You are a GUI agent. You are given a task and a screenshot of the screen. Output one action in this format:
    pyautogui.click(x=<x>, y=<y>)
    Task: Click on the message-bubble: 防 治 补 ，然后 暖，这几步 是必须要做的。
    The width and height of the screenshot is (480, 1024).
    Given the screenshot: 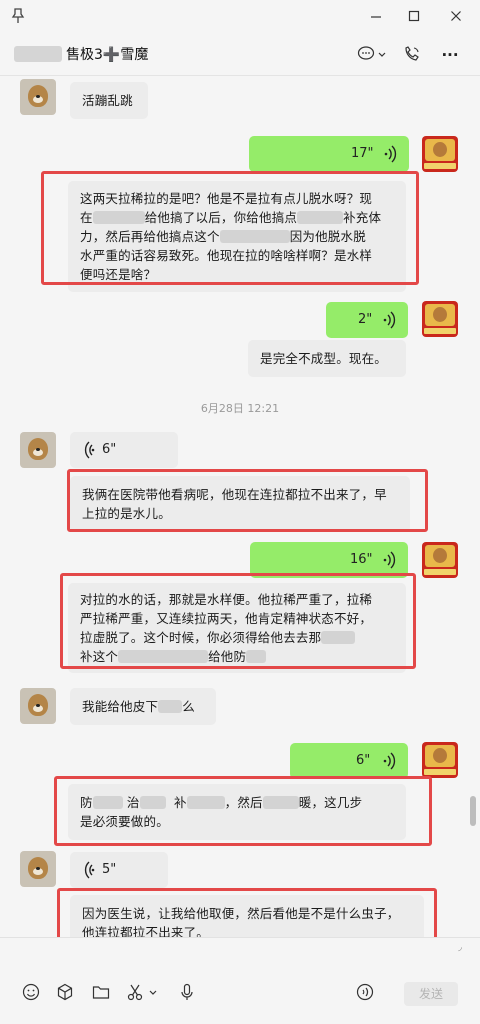 What is the action you would take?
    pyautogui.click(x=237, y=812)
    